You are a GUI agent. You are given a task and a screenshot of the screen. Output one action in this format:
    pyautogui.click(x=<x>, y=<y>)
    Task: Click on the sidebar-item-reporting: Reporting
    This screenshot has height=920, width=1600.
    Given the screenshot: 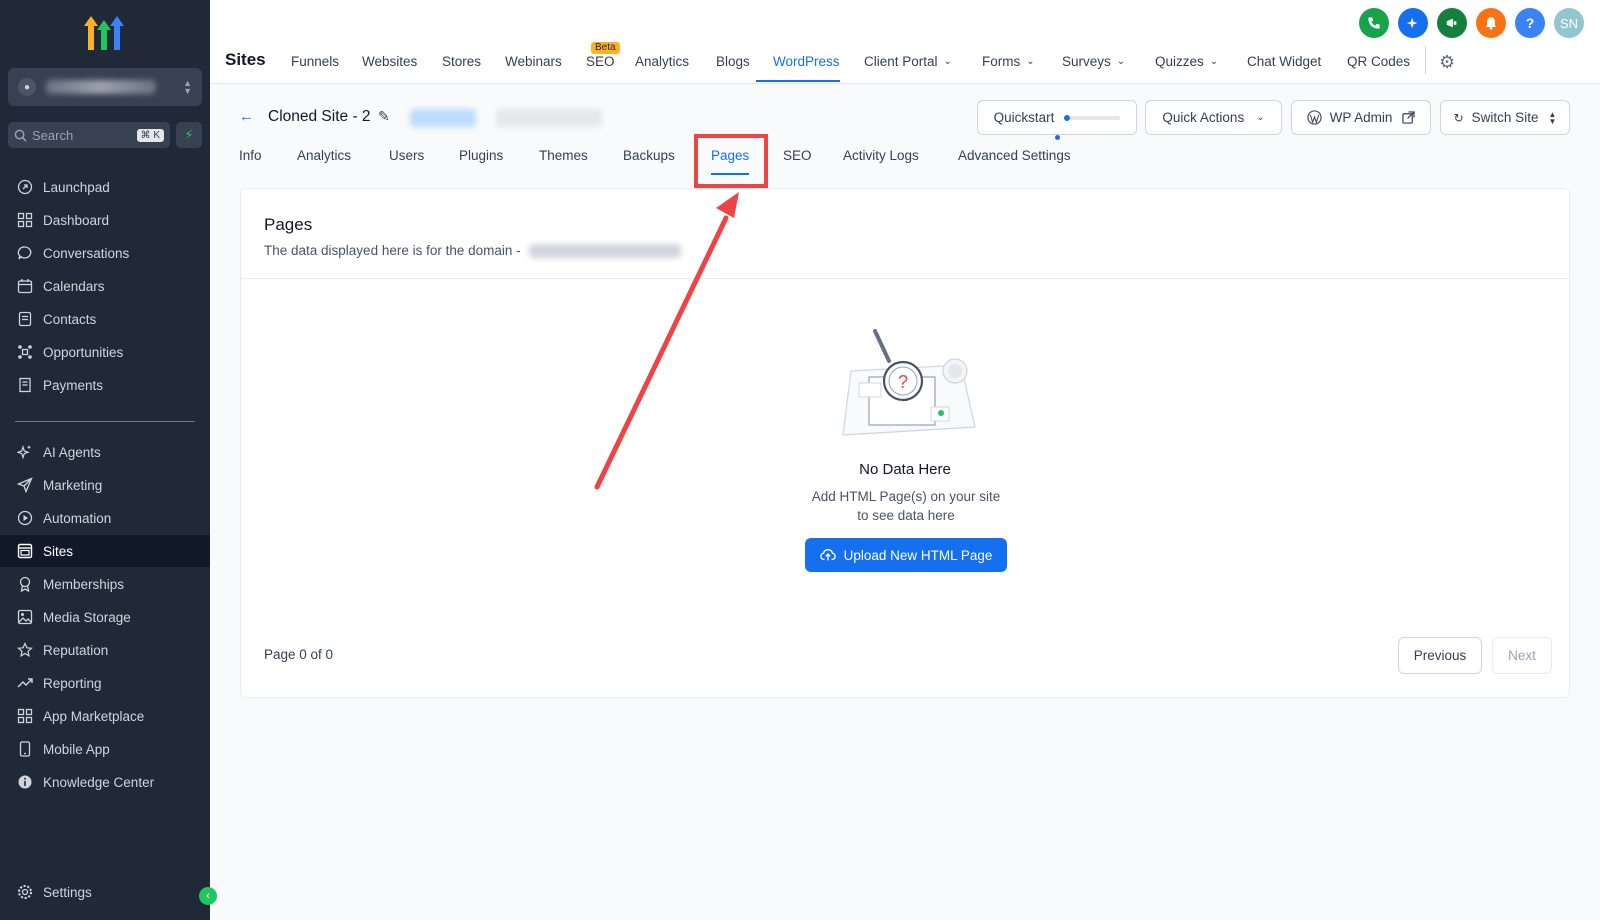 What is the action you would take?
    pyautogui.click(x=105, y=683)
    